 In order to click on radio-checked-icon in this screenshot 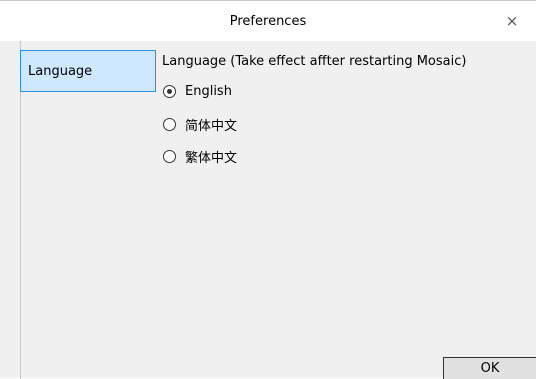, I will do `click(169, 91)`.